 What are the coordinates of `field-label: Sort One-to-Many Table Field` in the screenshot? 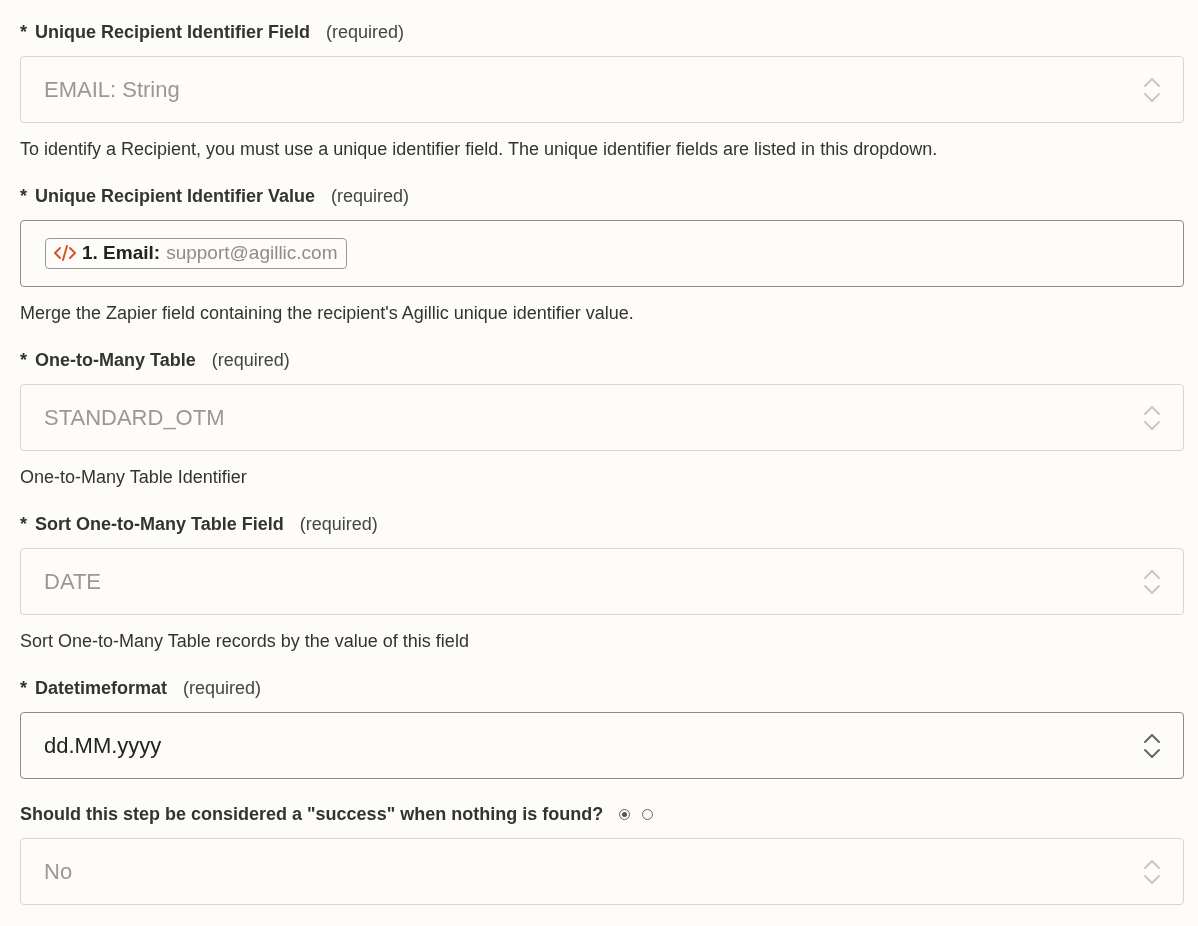 It's located at (159, 524).